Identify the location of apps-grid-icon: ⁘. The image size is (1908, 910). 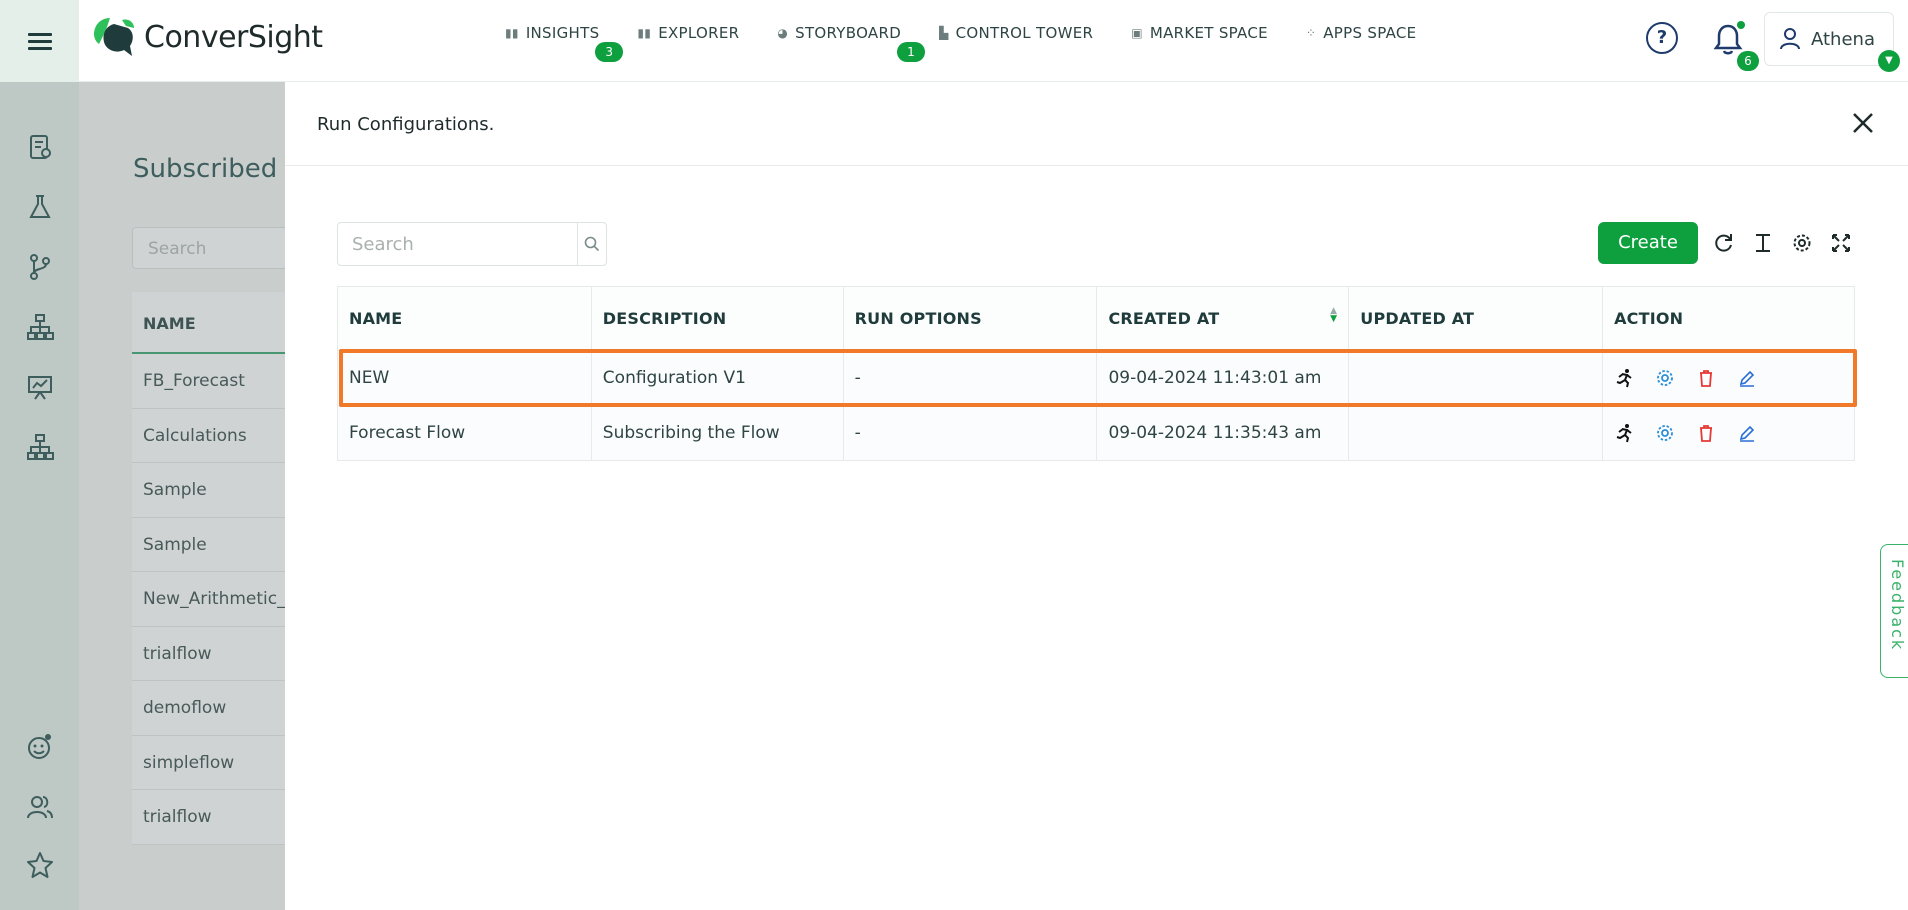
(1311, 33).